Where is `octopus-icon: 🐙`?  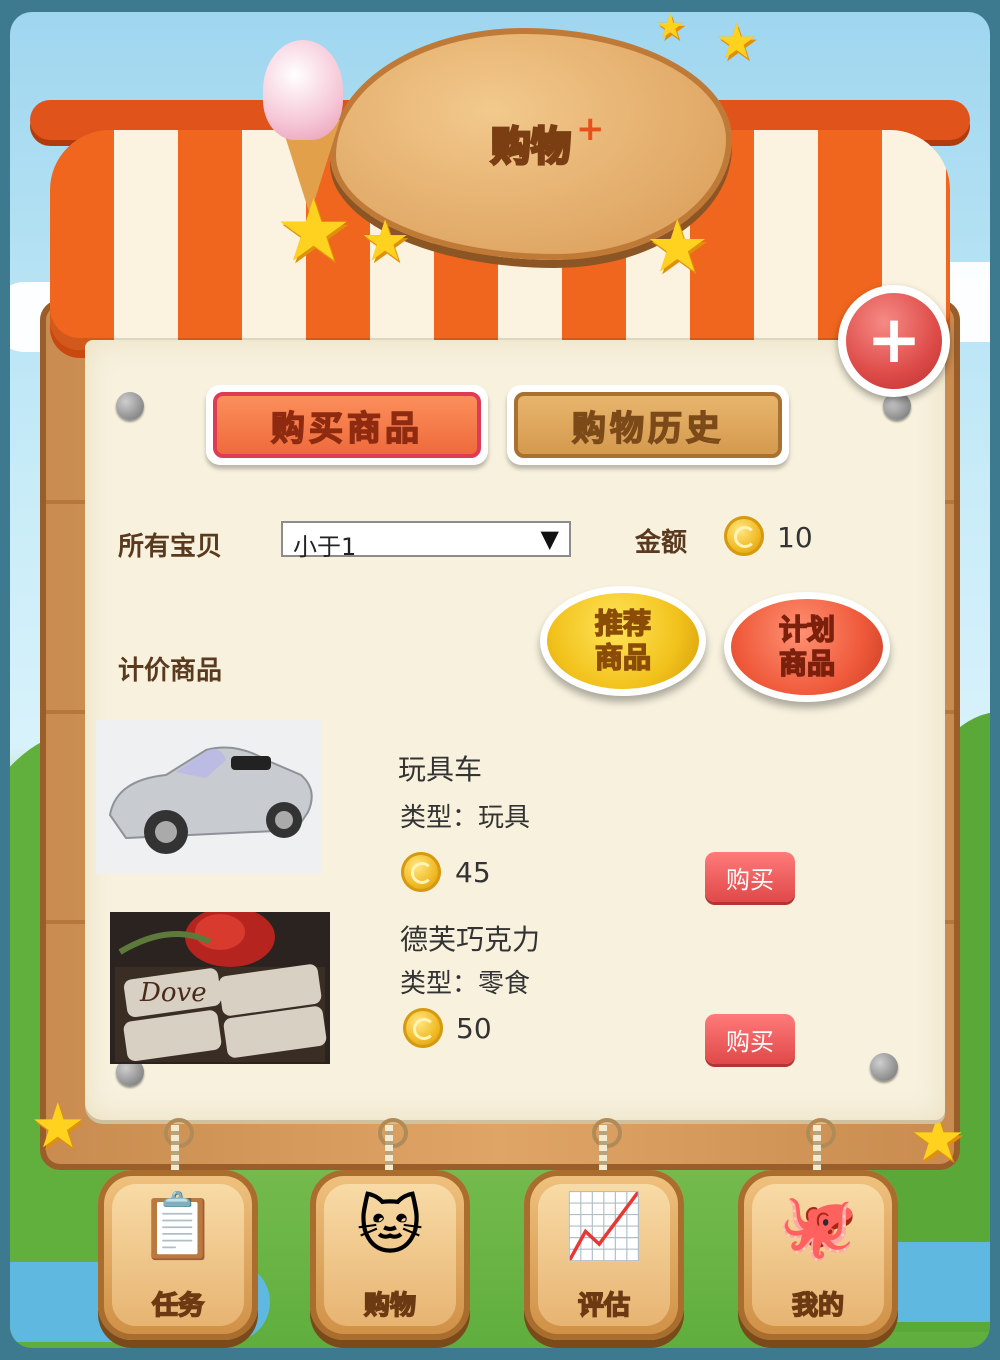 octopus-icon: 🐙 is located at coordinates (818, 1227).